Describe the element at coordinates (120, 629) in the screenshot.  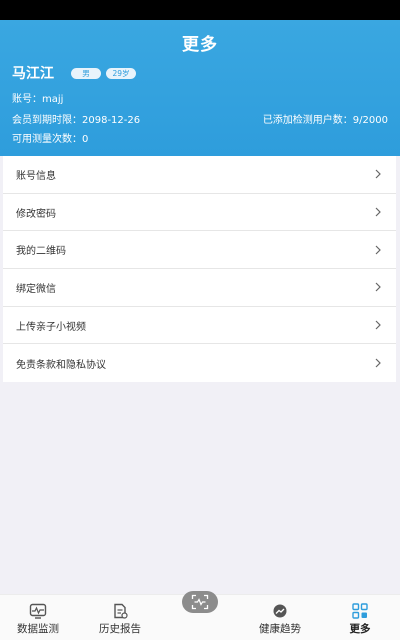
I see `tab-label: 历史报告` at that location.